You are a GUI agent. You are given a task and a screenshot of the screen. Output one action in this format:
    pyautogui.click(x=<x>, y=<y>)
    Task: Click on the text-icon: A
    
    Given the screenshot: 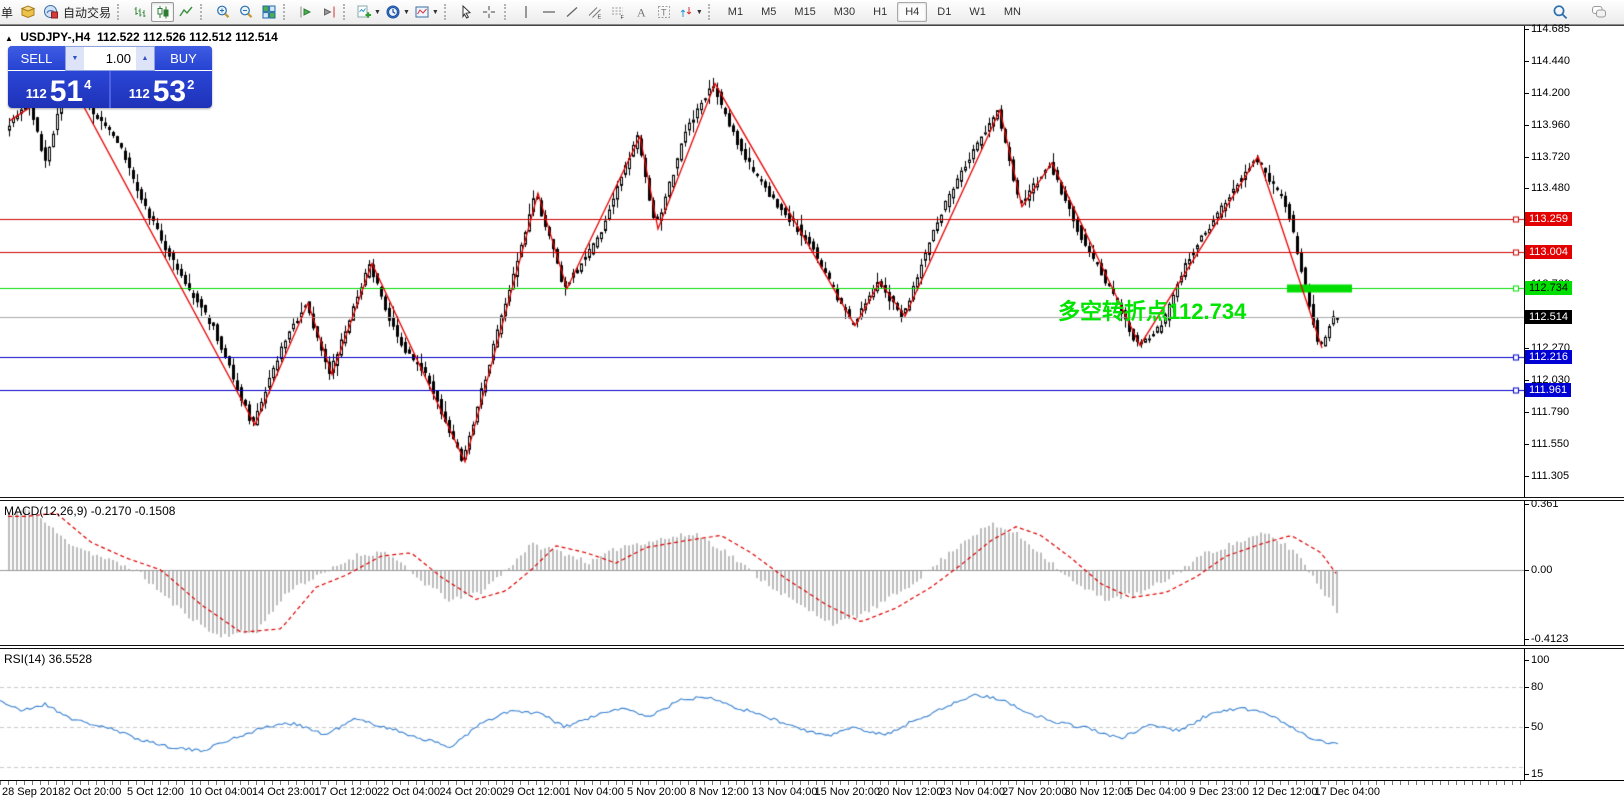 What is the action you would take?
    pyautogui.click(x=641, y=13)
    